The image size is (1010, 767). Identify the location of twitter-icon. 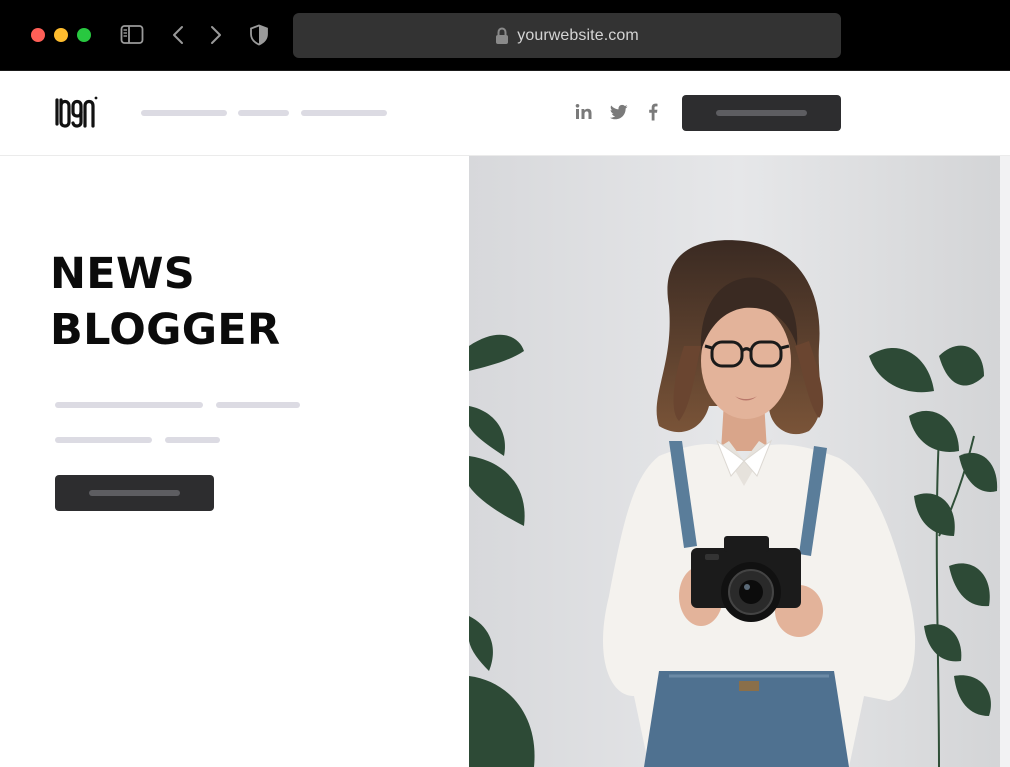
(619, 112).